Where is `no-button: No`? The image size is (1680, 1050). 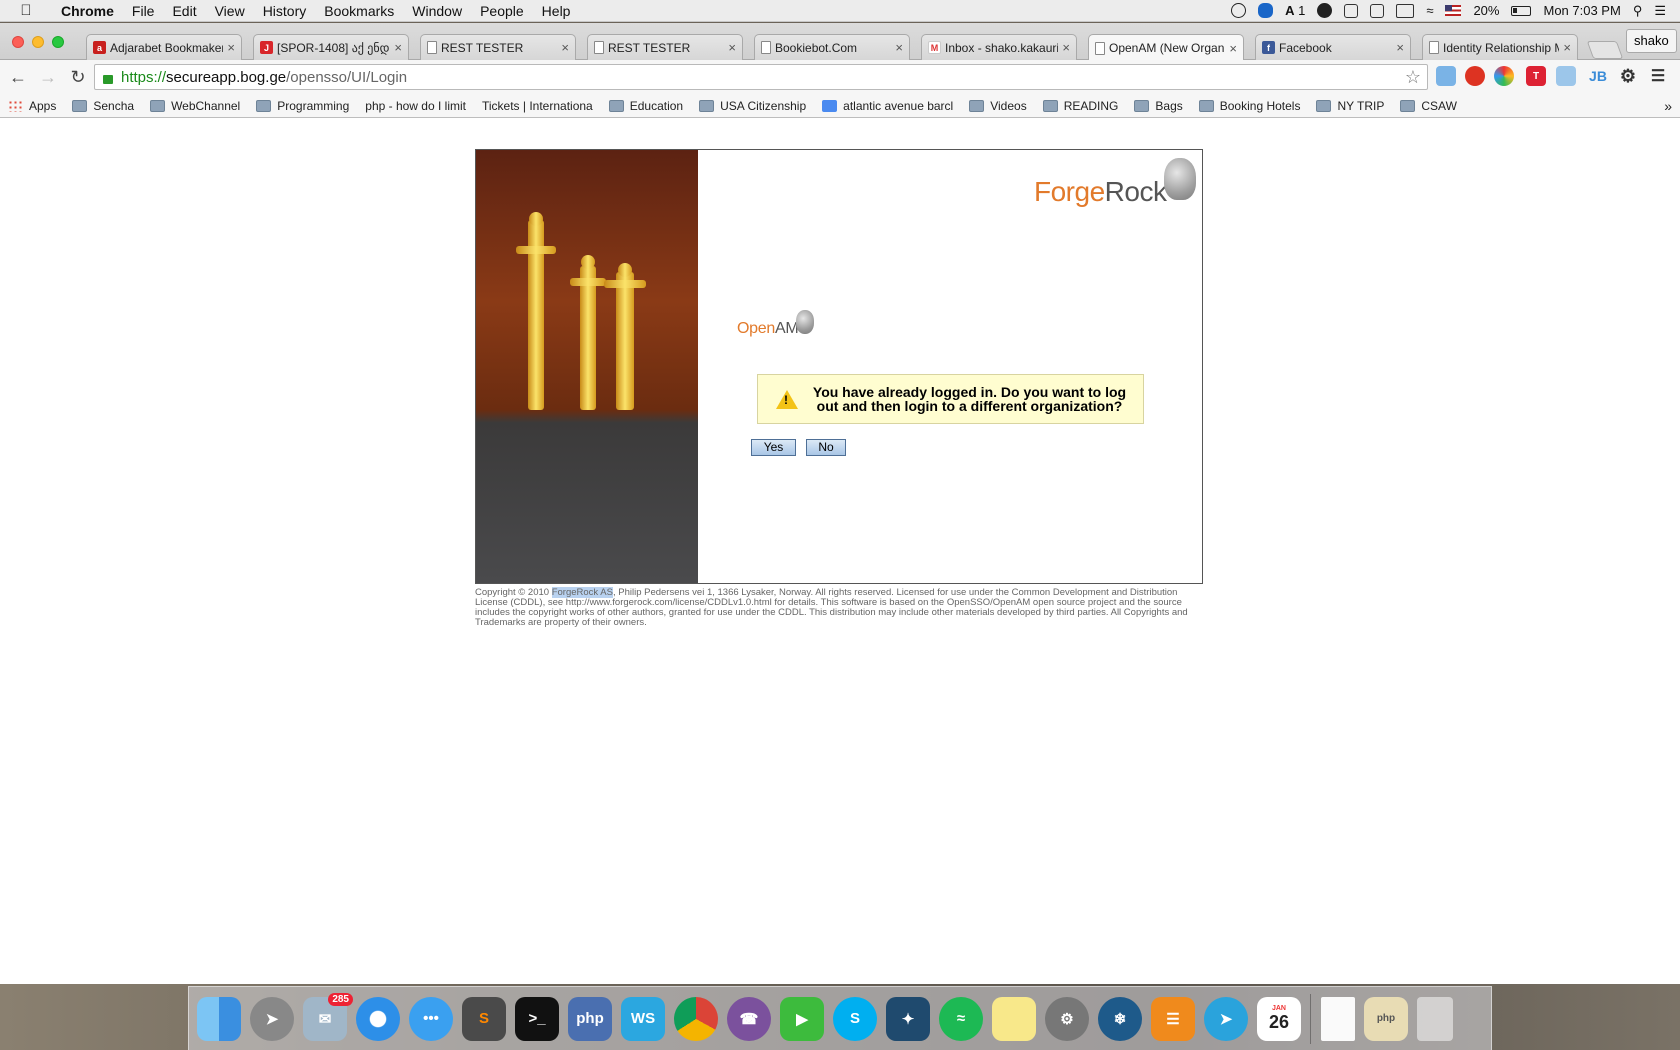 no-button: No is located at coordinates (826, 447).